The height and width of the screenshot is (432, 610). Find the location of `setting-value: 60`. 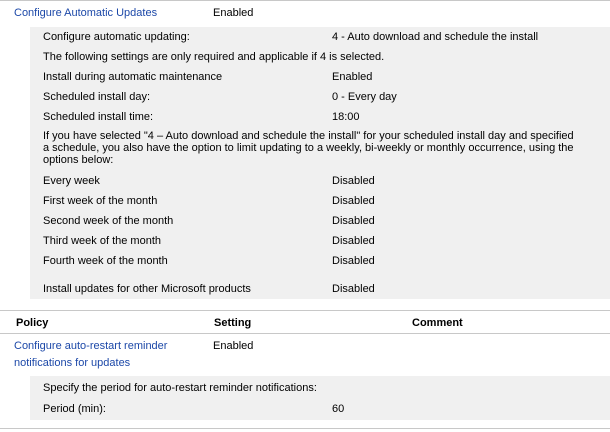

setting-value: 60 is located at coordinates (338, 409).